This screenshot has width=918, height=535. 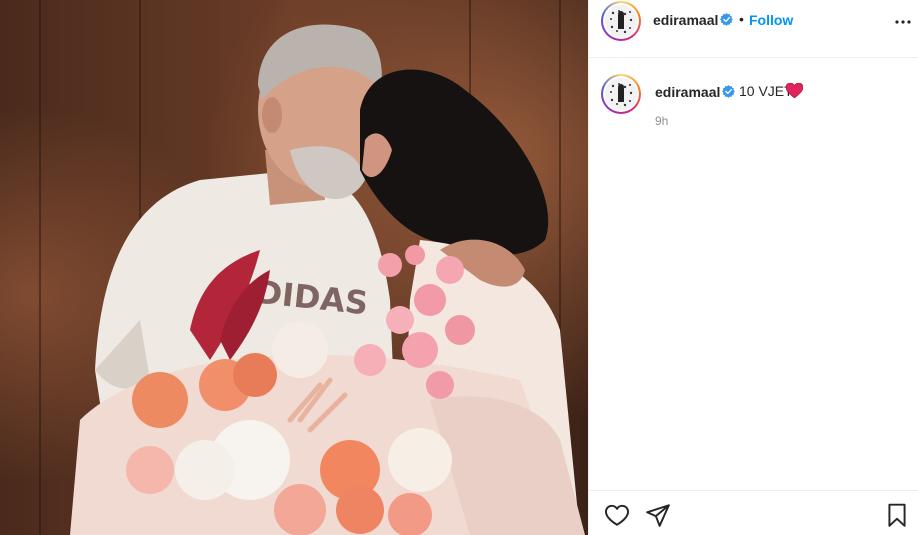 I want to click on caption-avatar, so click(x=621, y=94).